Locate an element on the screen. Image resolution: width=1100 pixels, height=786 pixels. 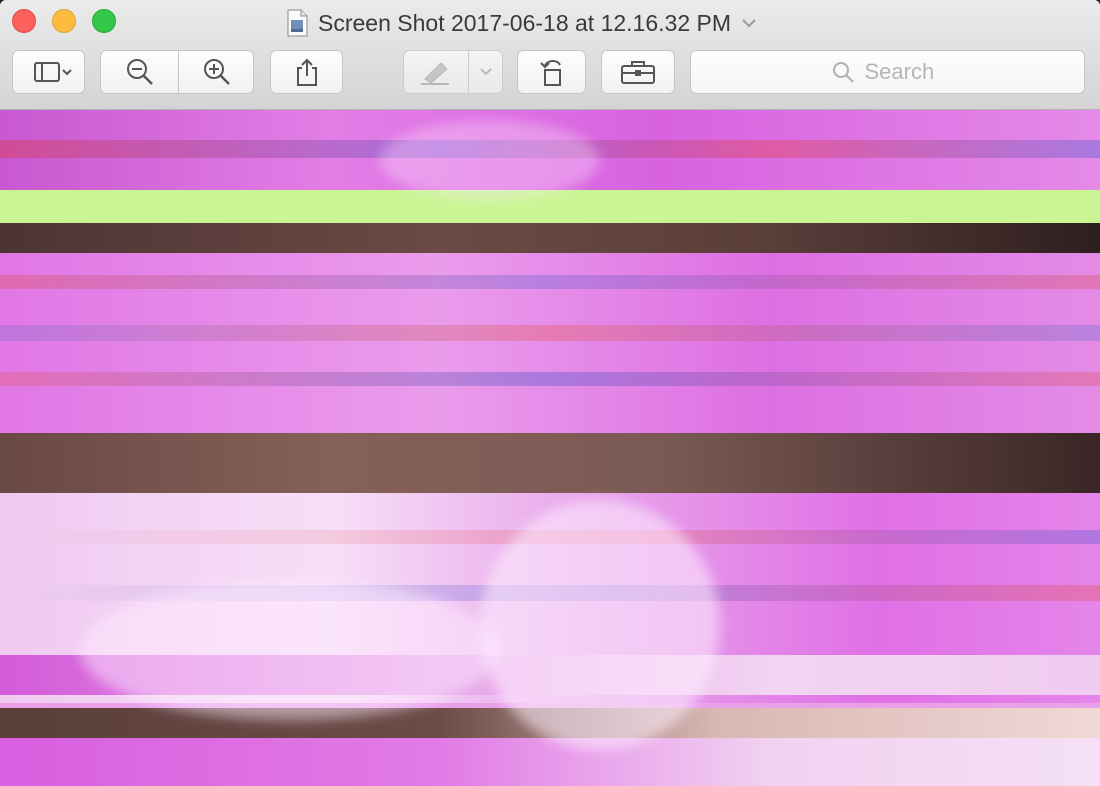
markup-menu-button is located at coordinates (486, 72).